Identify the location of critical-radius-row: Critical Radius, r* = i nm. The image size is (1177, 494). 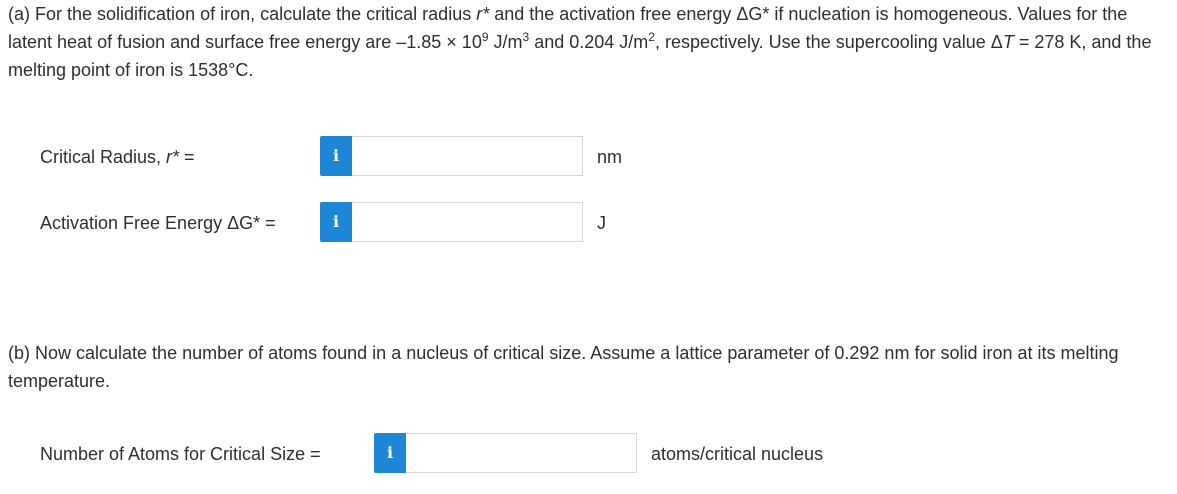
(588, 157).